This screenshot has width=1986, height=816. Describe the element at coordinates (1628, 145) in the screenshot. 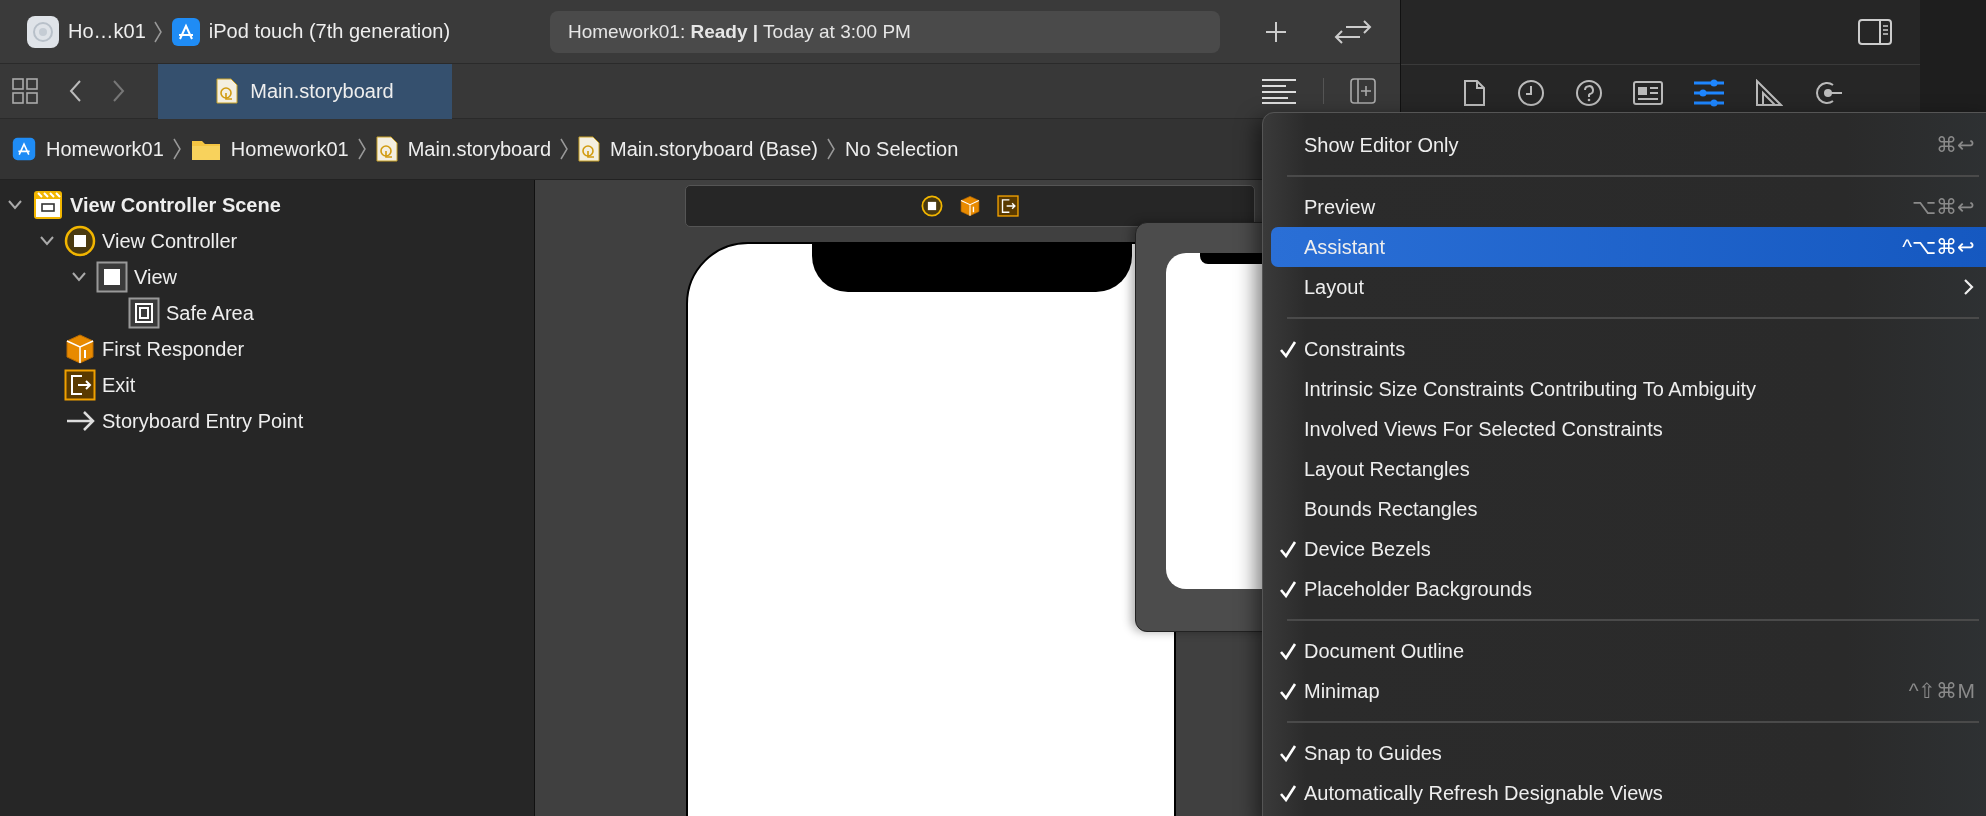

I see `menu-item: Show Editor Only ⌘↩` at that location.